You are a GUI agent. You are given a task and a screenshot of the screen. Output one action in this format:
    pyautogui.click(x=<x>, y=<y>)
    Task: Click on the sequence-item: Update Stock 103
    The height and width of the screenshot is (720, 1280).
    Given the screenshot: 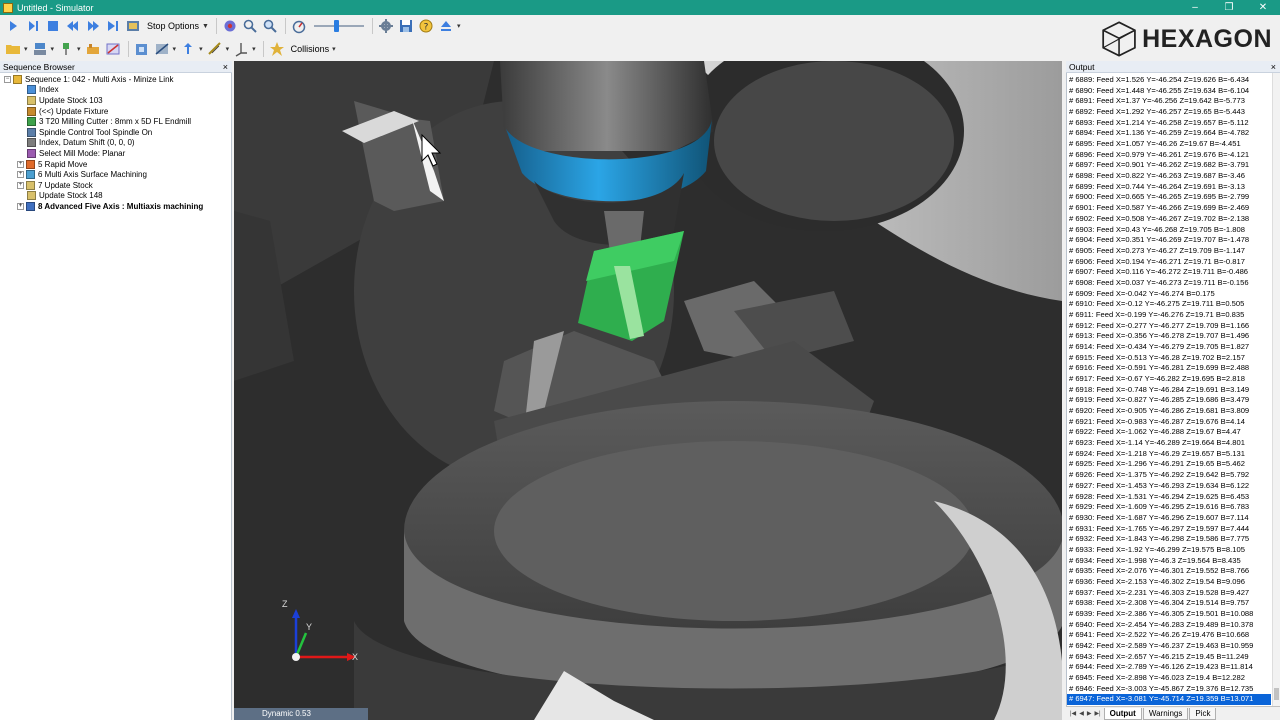 What is the action you would take?
    pyautogui.click(x=65, y=100)
    